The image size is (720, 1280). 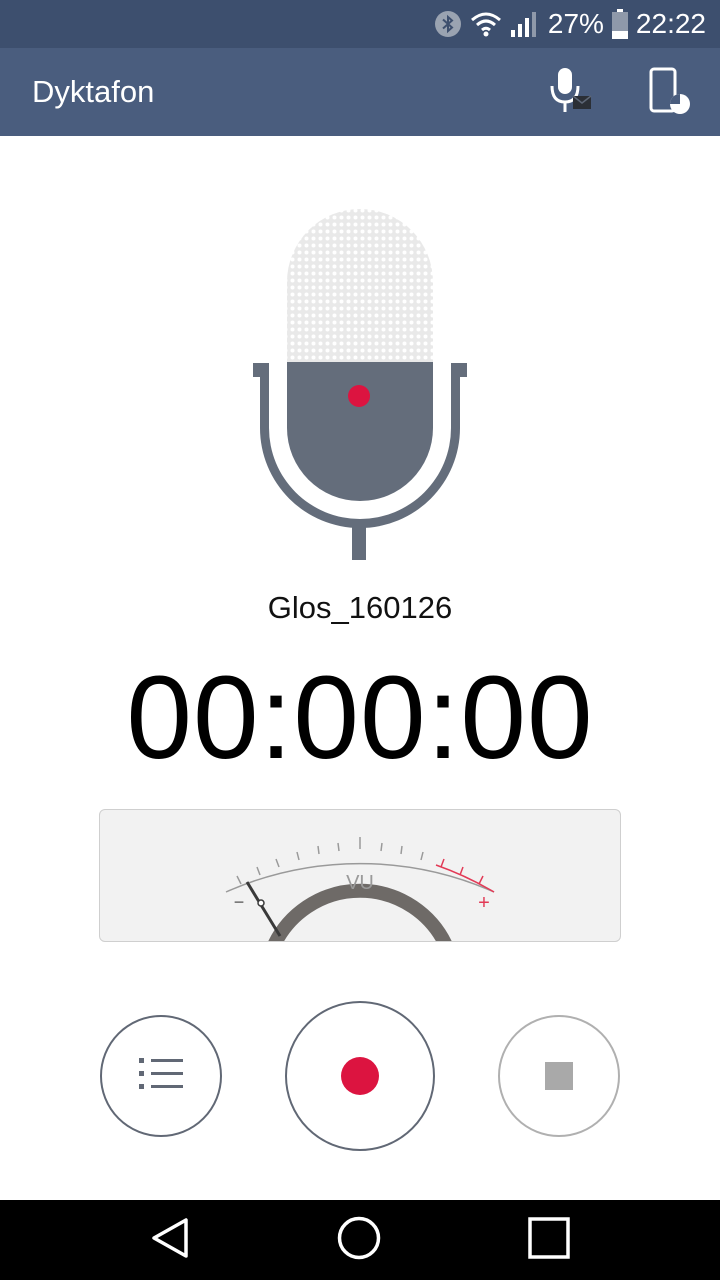 What do you see at coordinates (360, 92) in the screenshot?
I see `app-bar: Dyktafon` at bounding box center [360, 92].